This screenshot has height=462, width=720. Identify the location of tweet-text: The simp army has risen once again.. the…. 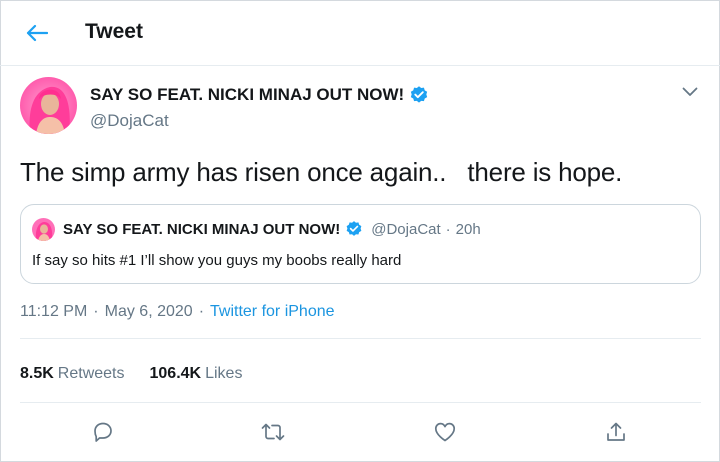
(321, 172).